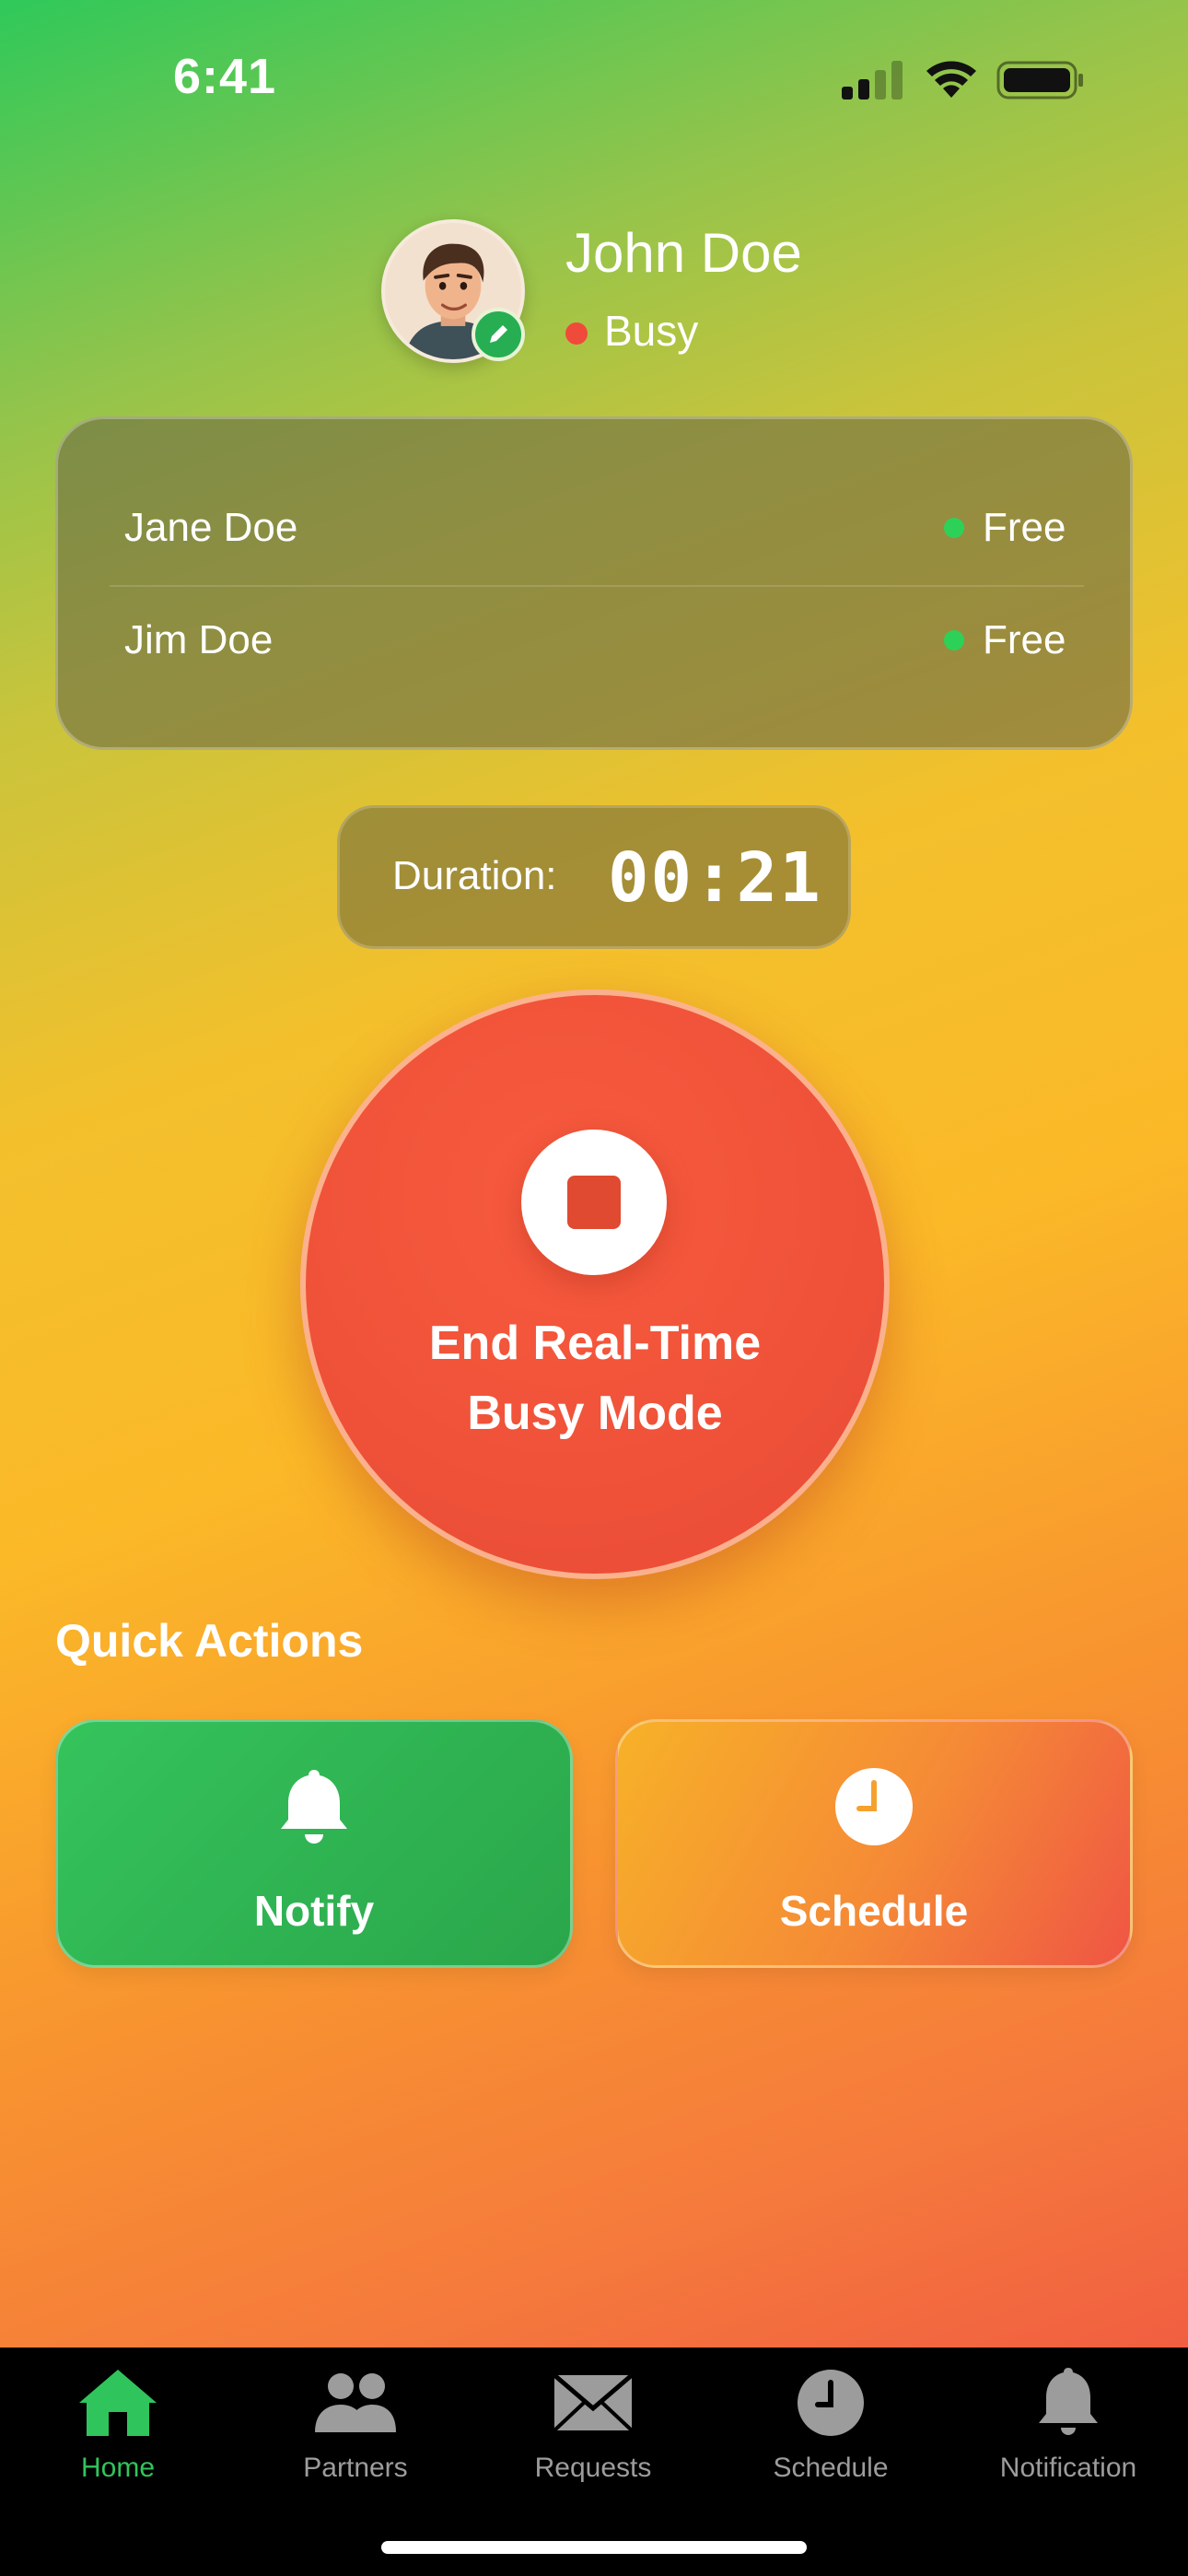 The width and height of the screenshot is (1188, 2576). What do you see at coordinates (593, 2402) in the screenshot?
I see `envelope-icon` at bounding box center [593, 2402].